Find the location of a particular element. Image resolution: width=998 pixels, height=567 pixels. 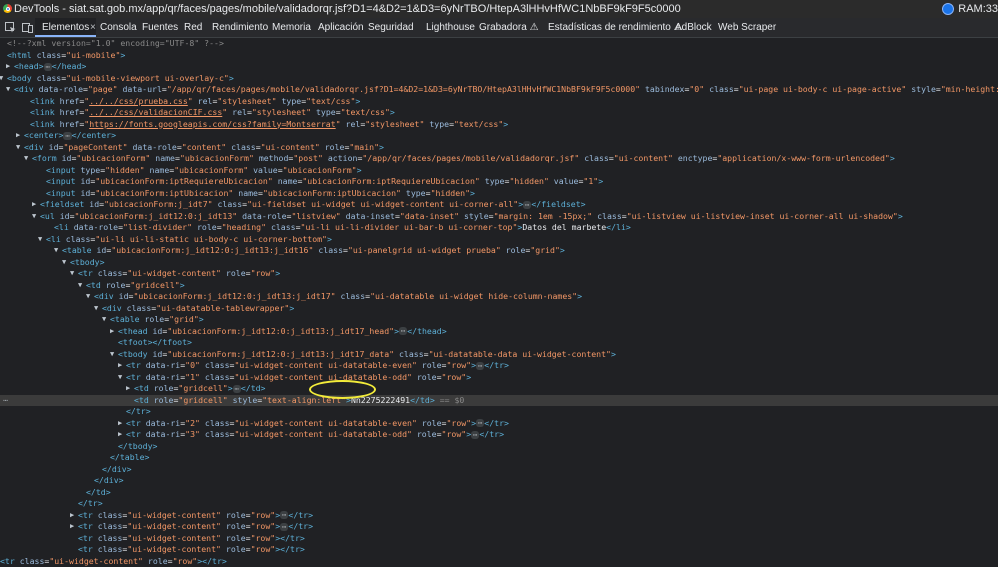

dom-node-line: <html class="ui-mobile"> is located at coordinates (499, 56).